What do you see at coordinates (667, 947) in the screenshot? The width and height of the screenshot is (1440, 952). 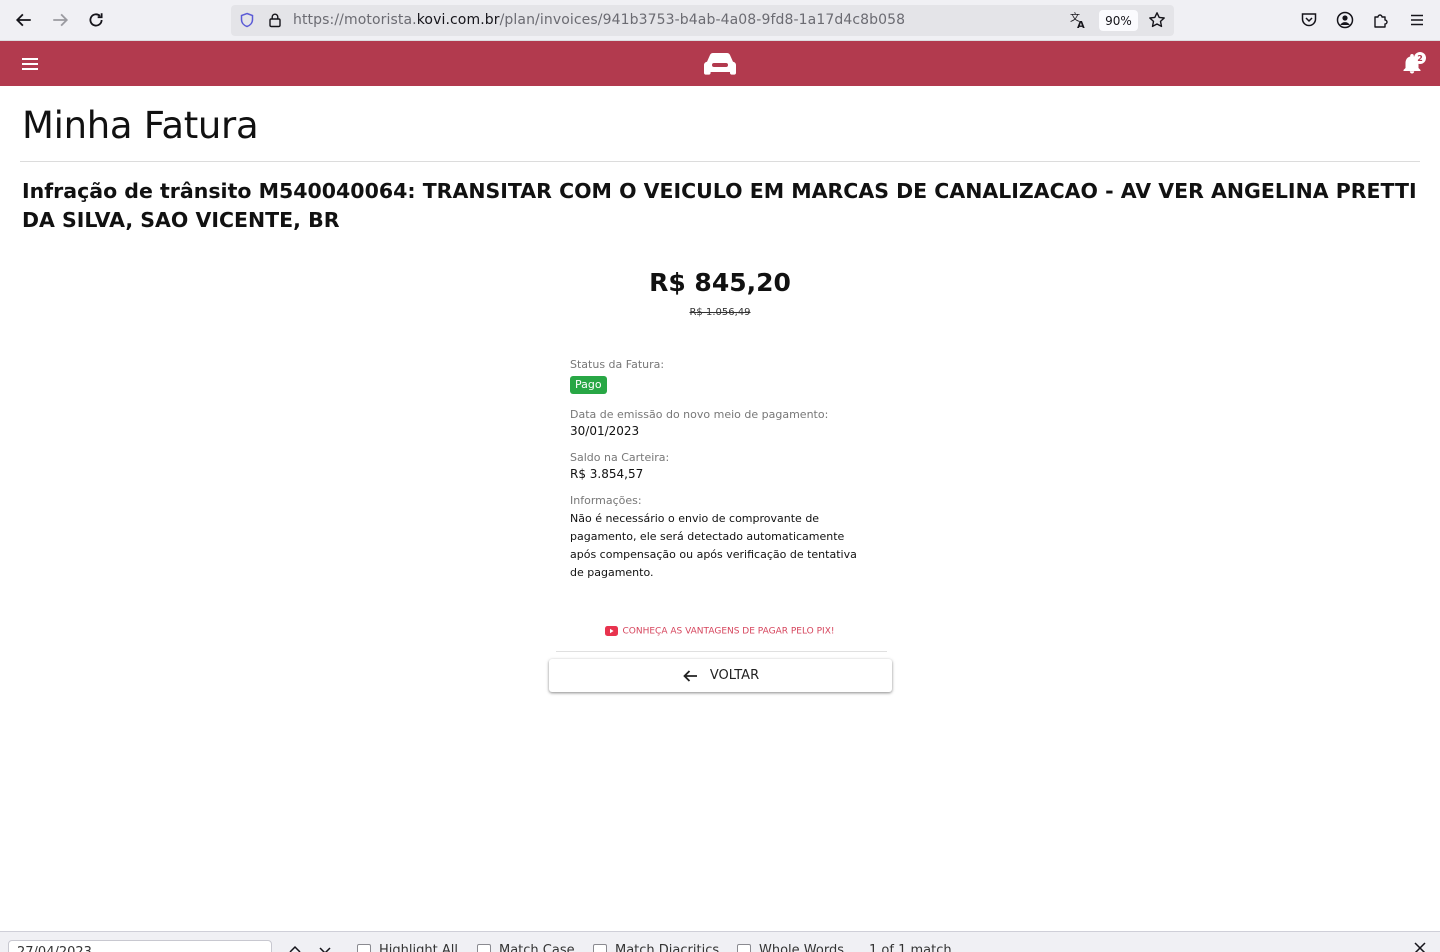 I see `match-diacritics-label: Match Diacritics` at bounding box center [667, 947].